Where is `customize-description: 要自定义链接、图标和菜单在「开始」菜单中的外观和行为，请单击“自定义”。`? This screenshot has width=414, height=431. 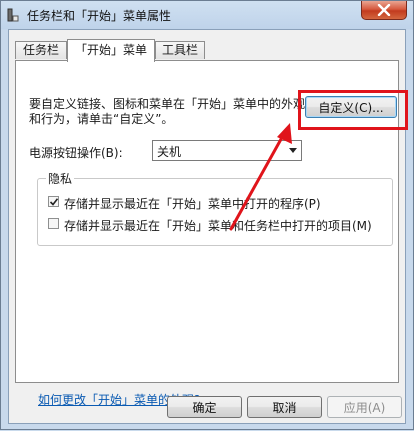 customize-description: 要自定义链接、图标和菜单在「开始」菜单中的外观和行为，请单击“自定义”。 is located at coordinates (167, 111).